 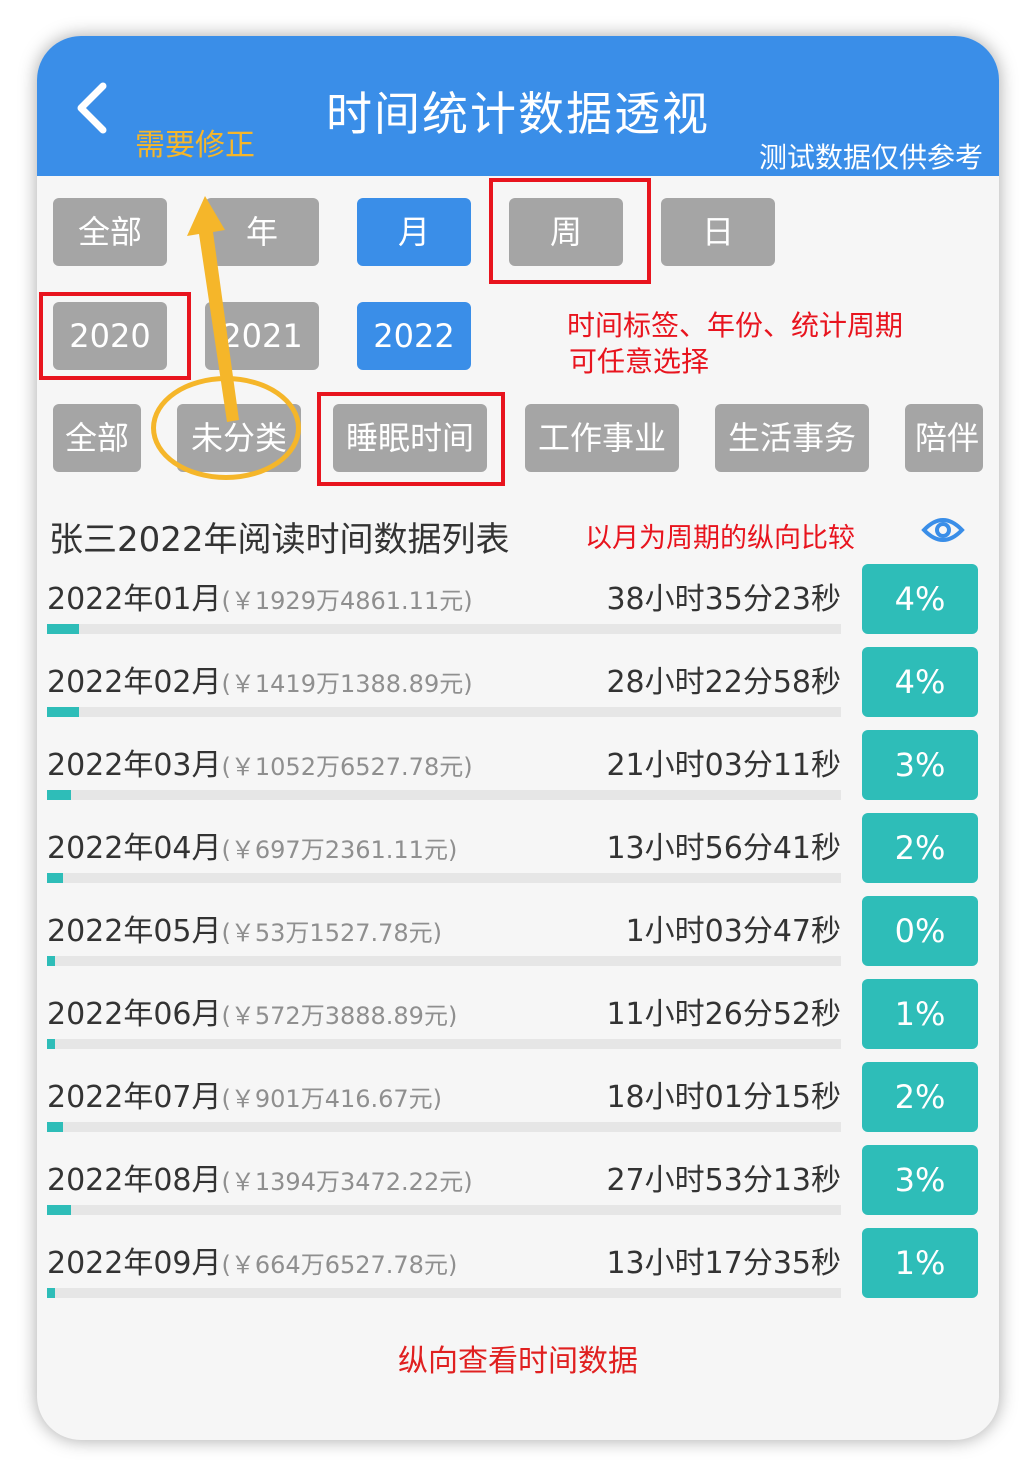 What do you see at coordinates (792, 438) in the screenshot?
I see `category-tab-life: 生活事务` at bounding box center [792, 438].